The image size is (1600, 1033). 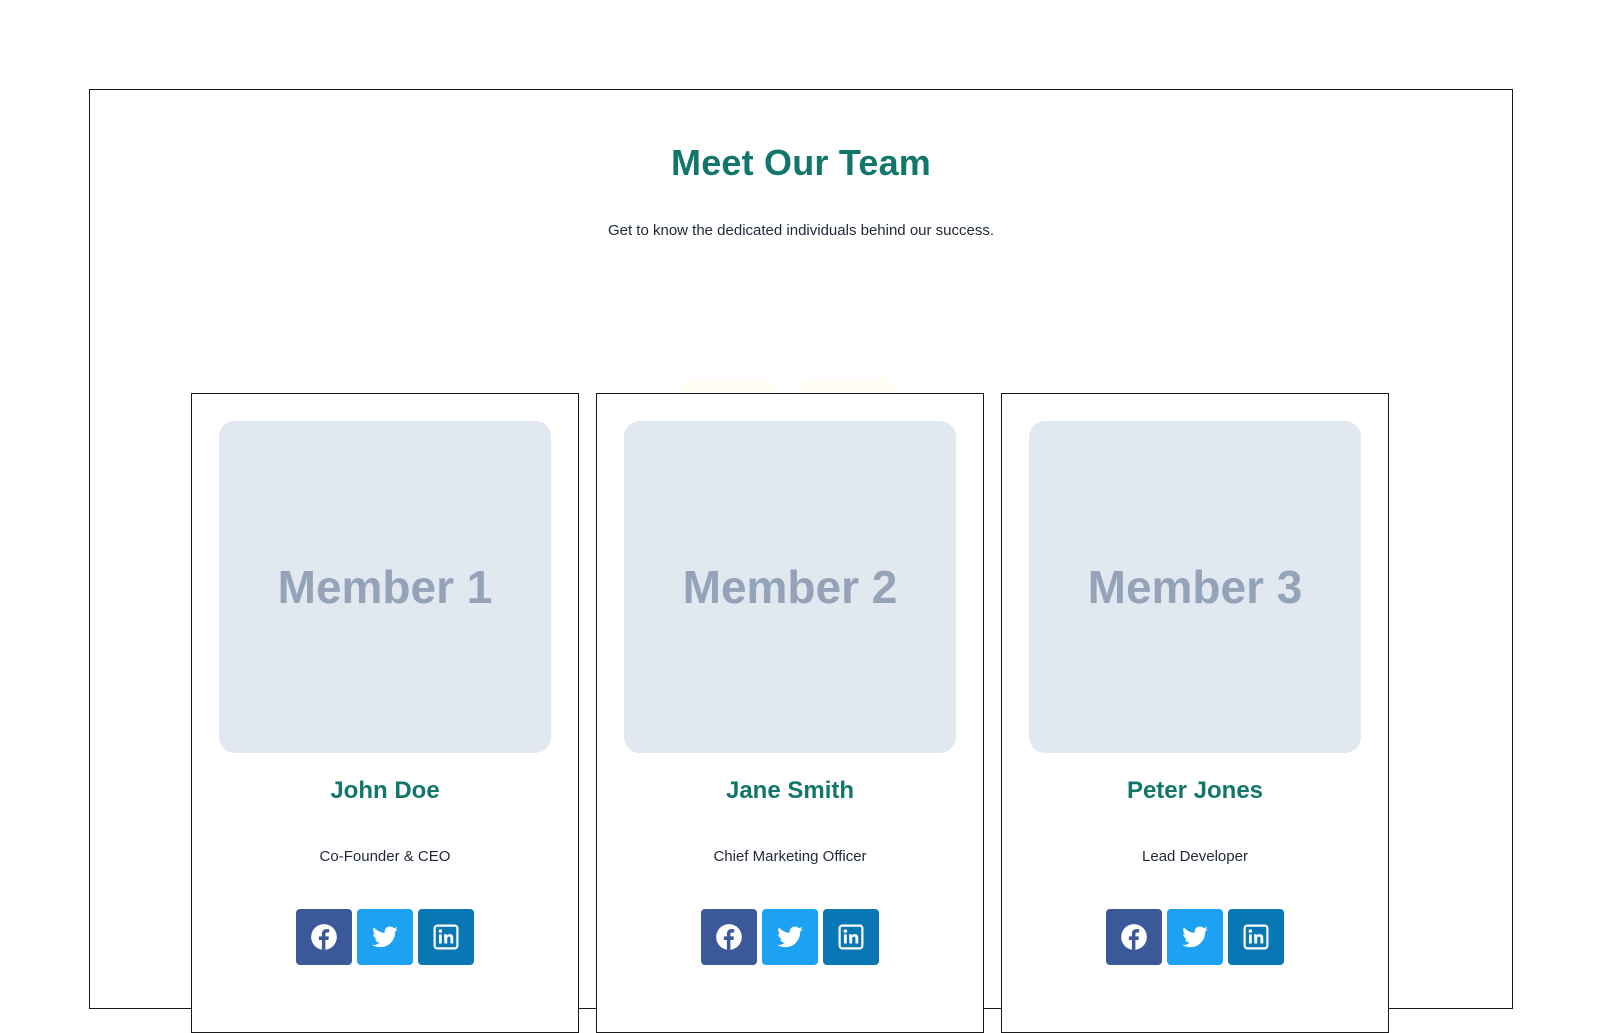 I want to click on member-photo: Member 3, so click(x=1195, y=587).